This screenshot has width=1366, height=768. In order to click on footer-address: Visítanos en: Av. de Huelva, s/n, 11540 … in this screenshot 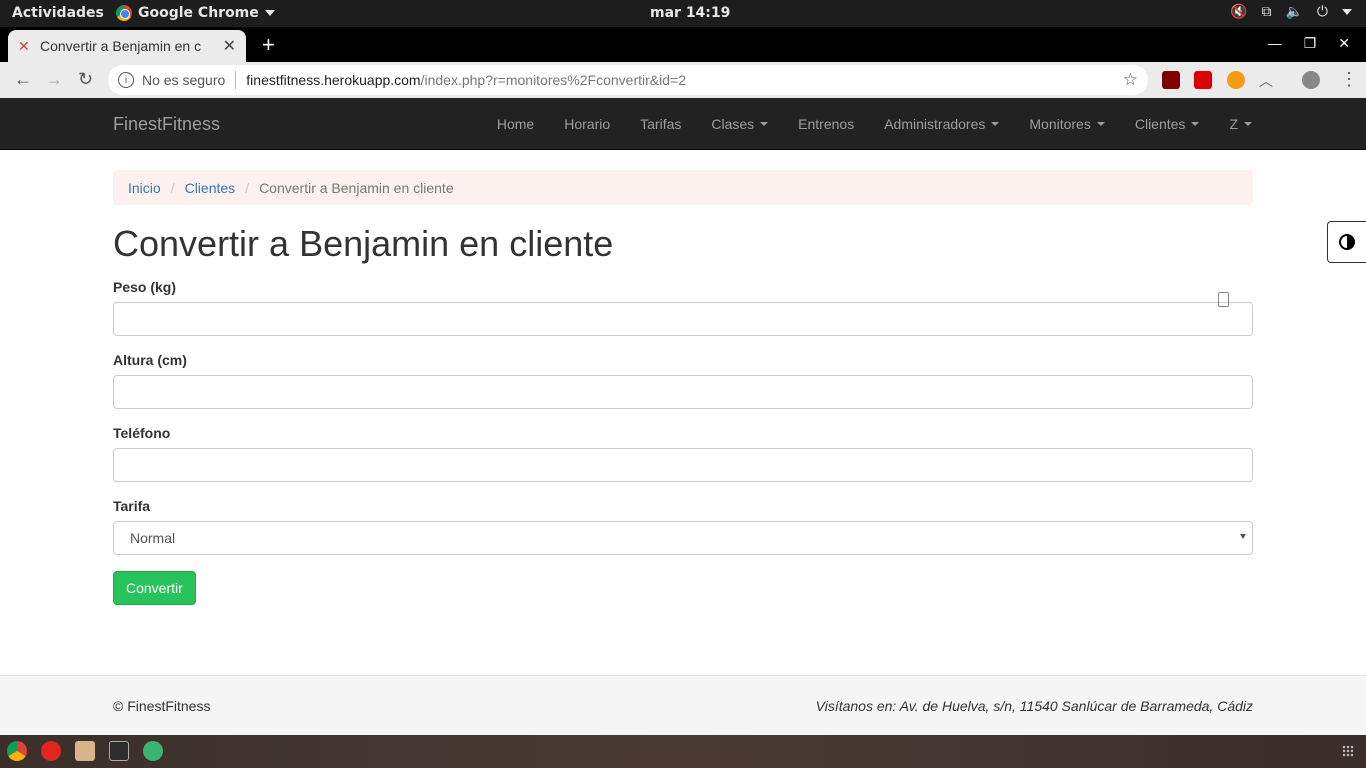, I will do `click(1034, 706)`.